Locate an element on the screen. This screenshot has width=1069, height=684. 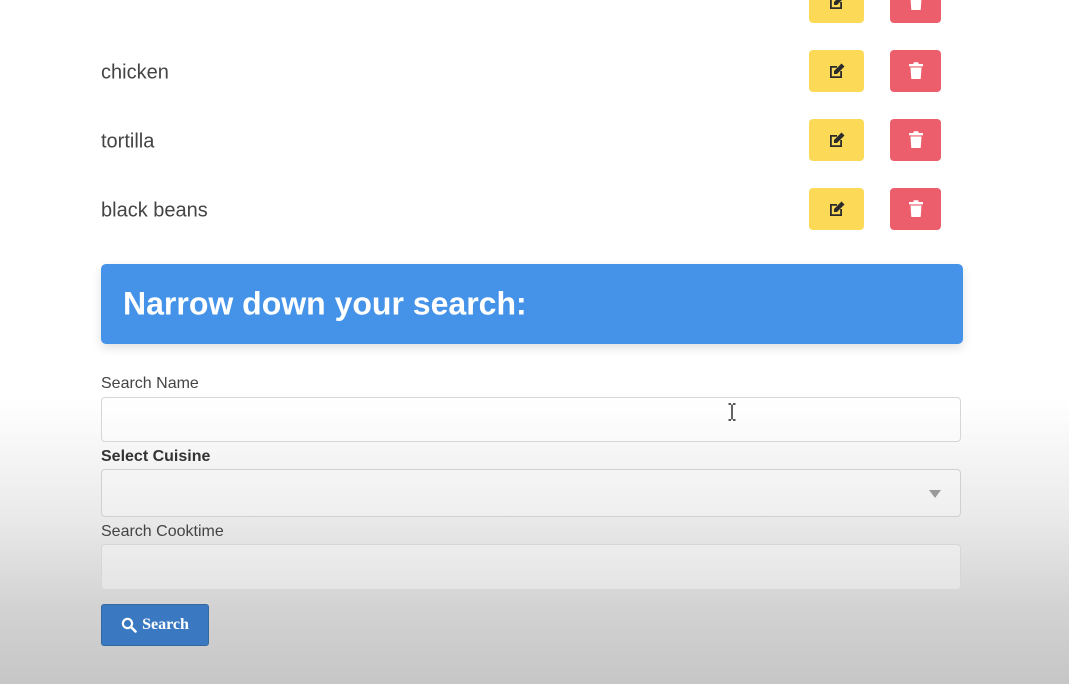
search-banner: Narrow down your search: is located at coordinates (532, 304).